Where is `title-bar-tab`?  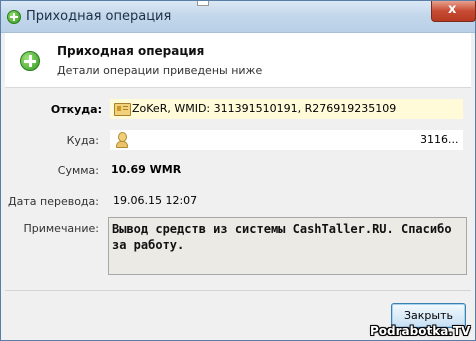
title-bar-tab is located at coordinates (203, 3).